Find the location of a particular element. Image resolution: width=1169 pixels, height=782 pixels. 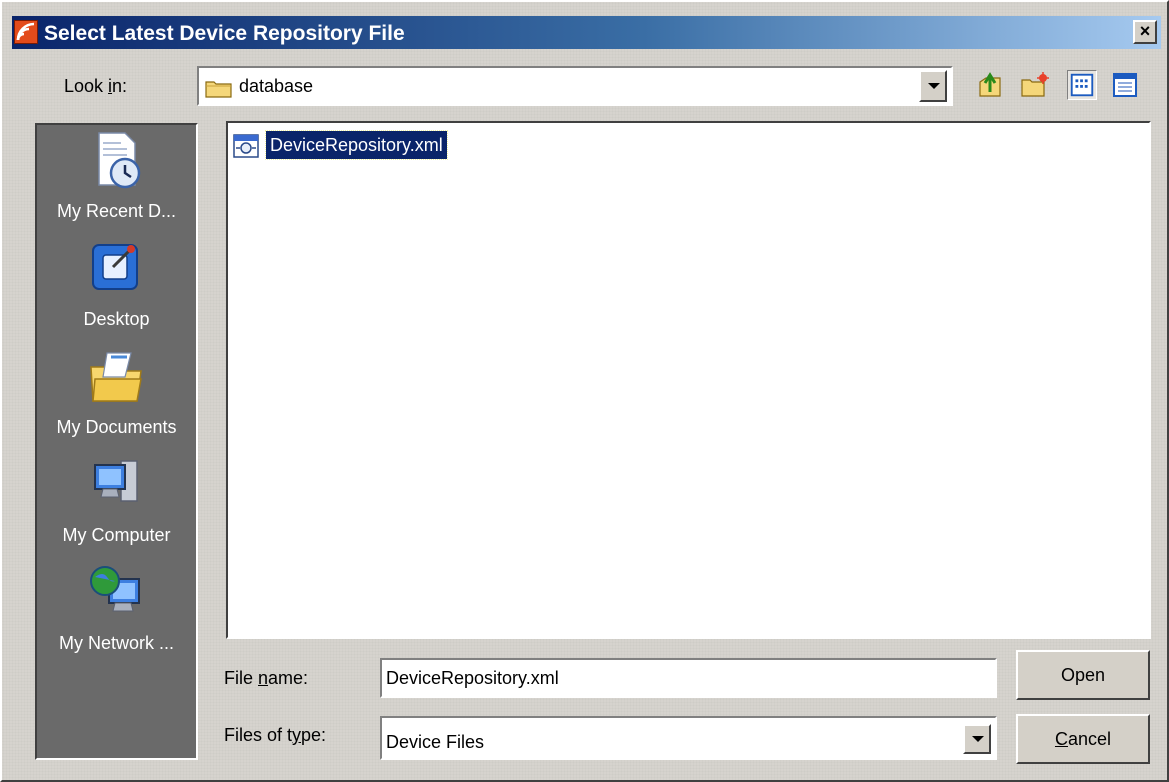

cancel-button: Cancel is located at coordinates (1083, 739).